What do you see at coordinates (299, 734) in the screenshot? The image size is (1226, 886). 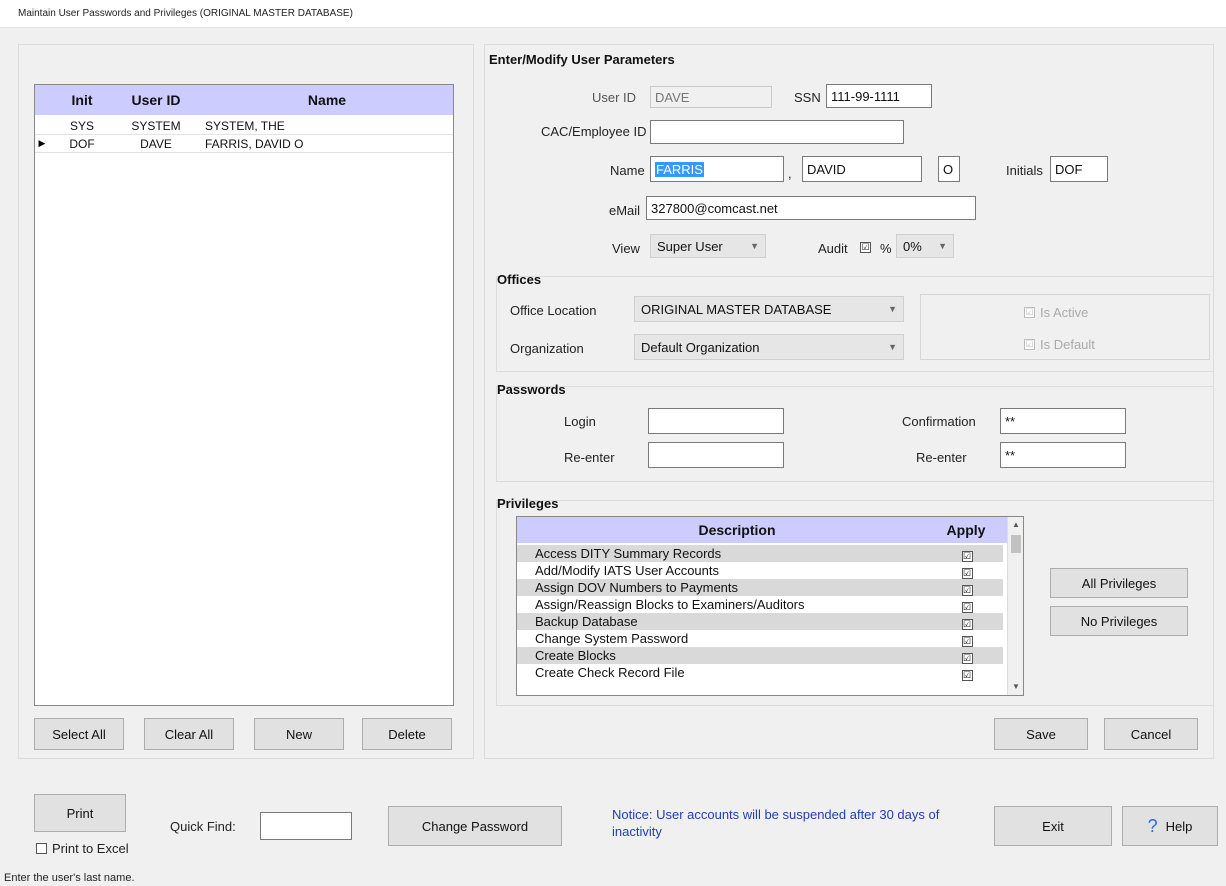 I see `new-button: New` at bounding box center [299, 734].